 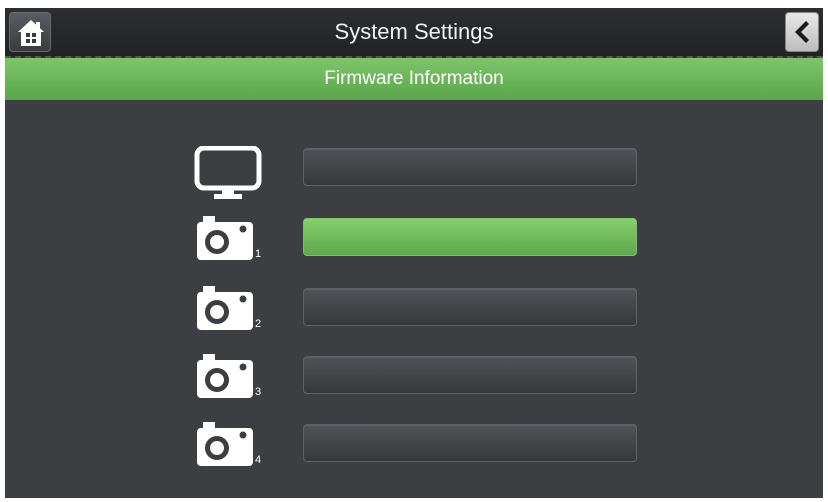 What do you see at coordinates (470, 167) in the screenshot?
I see `firmware-field-monitor` at bounding box center [470, 167].